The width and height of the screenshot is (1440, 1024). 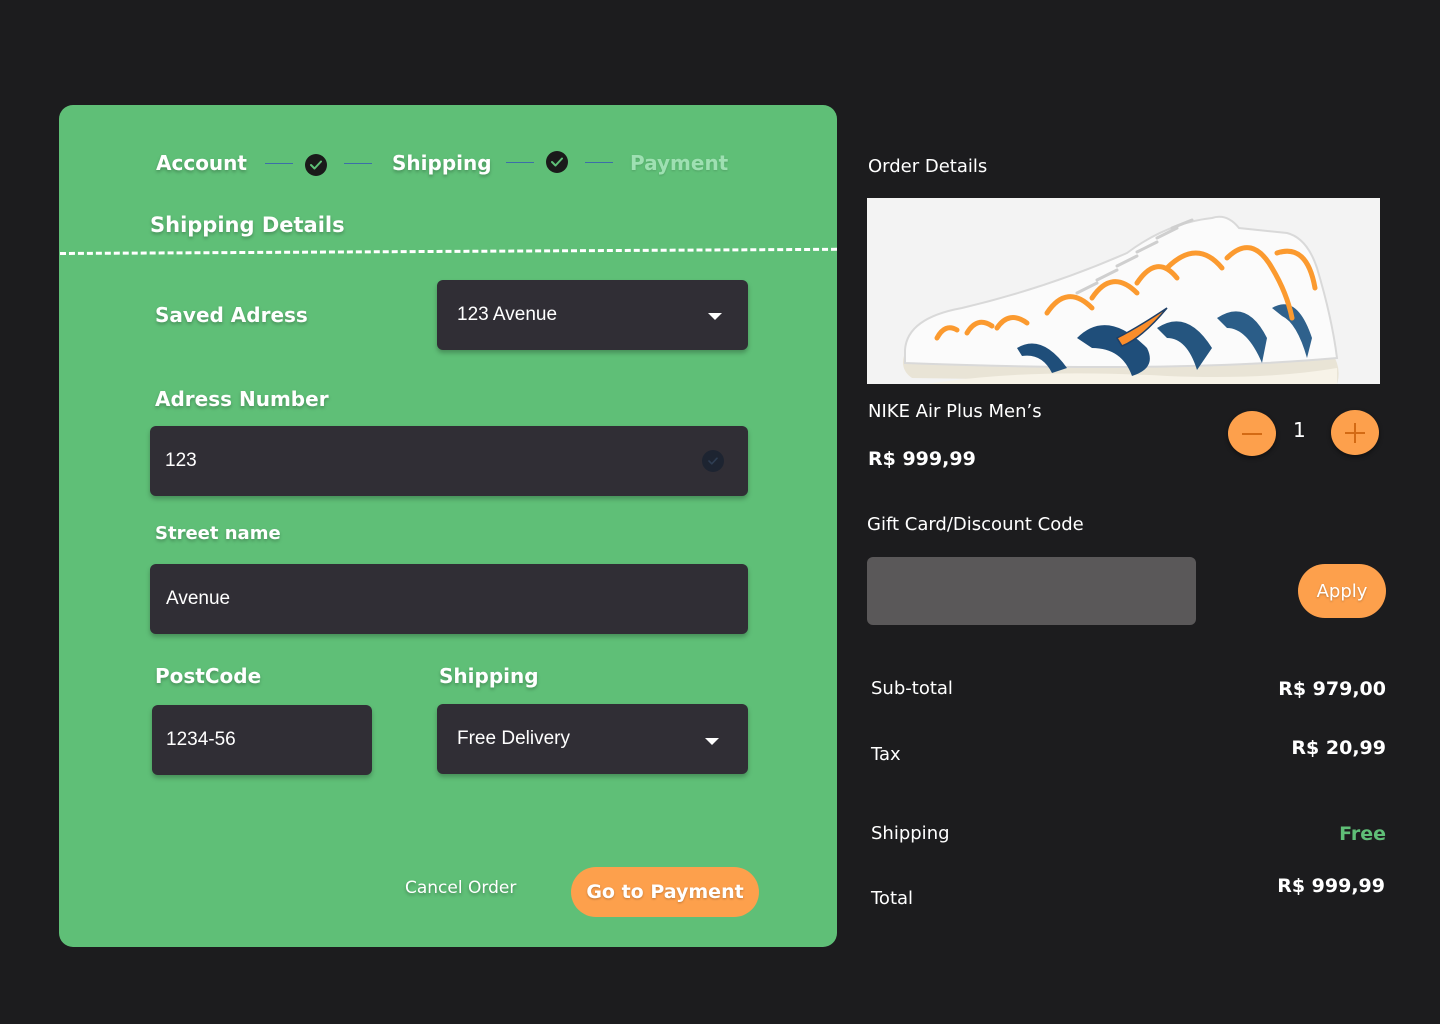 What do you see at coordinates (442, 163) in the screenshot?
I see `step-shipping: Shipping` at bounding box center [442, 163].